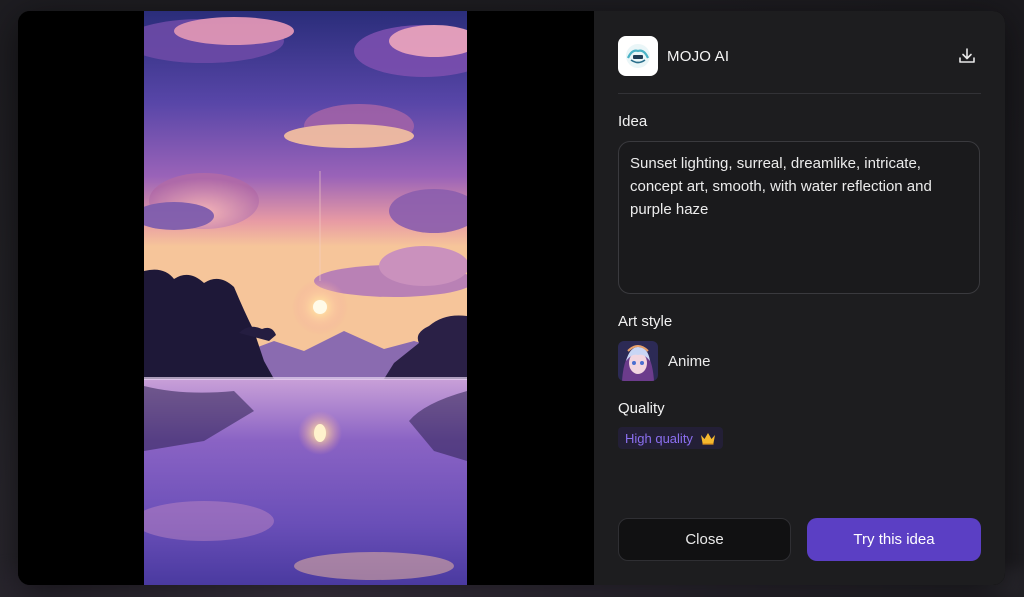 This screenshot has width=1024, height=597. What do you see at coordinates (659, 438) in the screenshot?
I see `quality-value: High quality` at bounding box center [659, 438].